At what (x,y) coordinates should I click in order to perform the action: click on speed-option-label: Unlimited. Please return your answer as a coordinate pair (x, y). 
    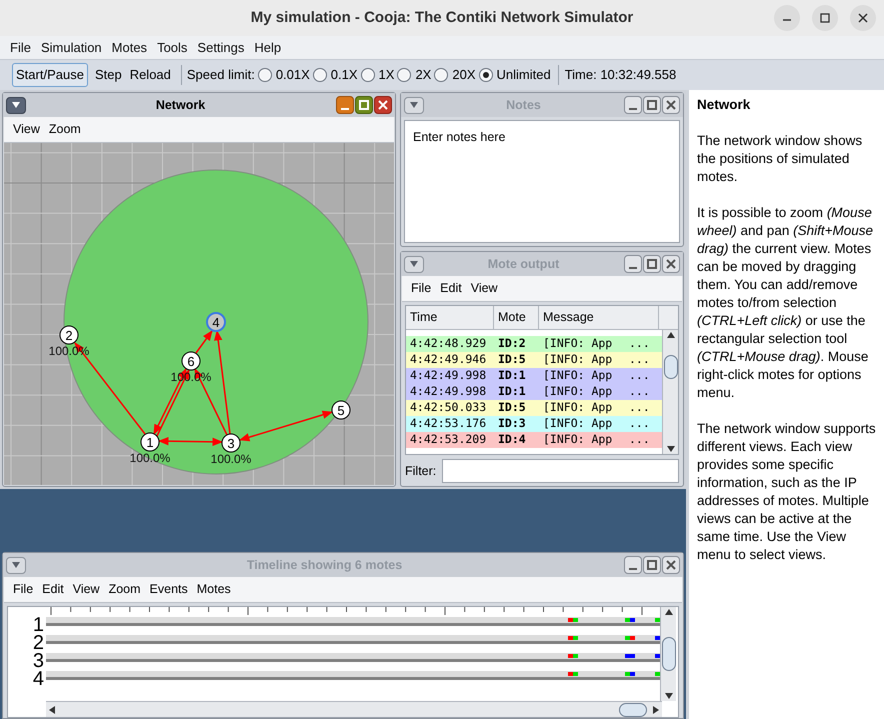
    Looking at the image, I should click on (523, 75).